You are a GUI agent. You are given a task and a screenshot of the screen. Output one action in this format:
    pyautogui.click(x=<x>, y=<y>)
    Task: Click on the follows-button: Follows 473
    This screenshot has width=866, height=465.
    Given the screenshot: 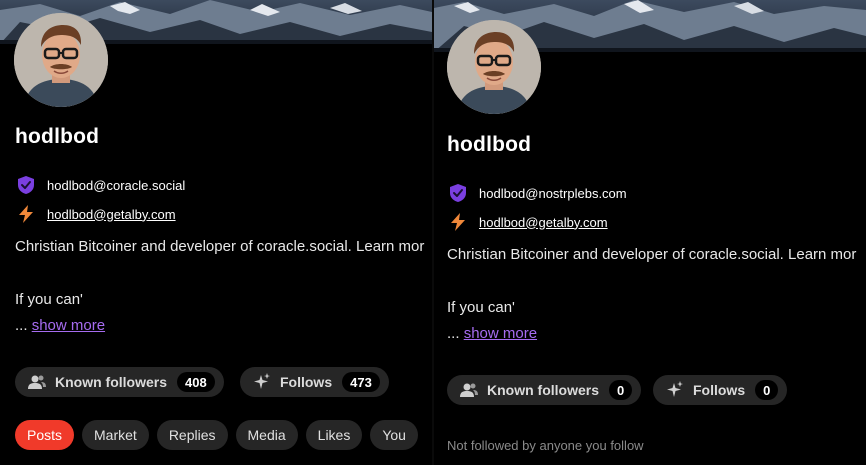 What is the action you would take?
    pyautogui.click(x=314, y=382)
    